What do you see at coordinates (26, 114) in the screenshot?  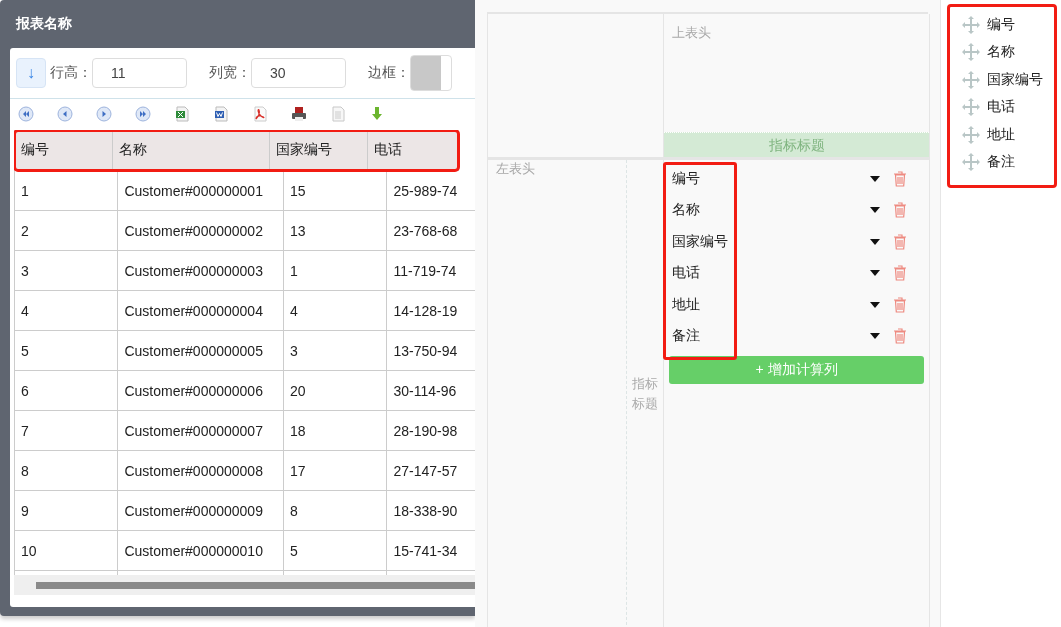 I see `first-page-icon` at bounding box center [26, 114].